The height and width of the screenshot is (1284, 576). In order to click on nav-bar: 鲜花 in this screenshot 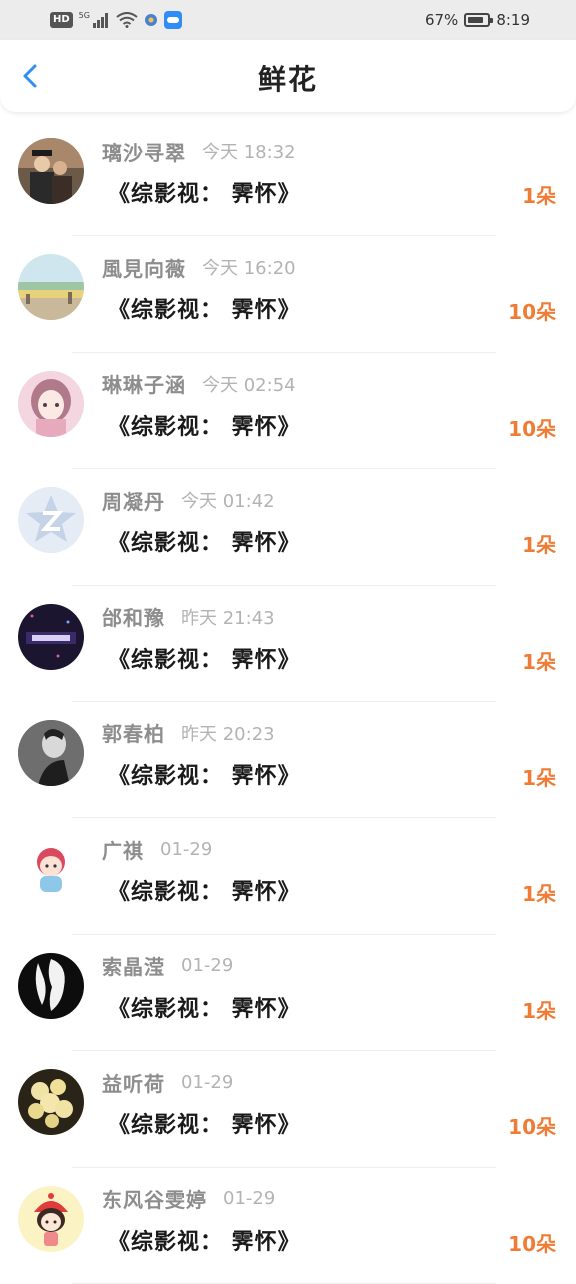, I will do `click(288, 76)`.